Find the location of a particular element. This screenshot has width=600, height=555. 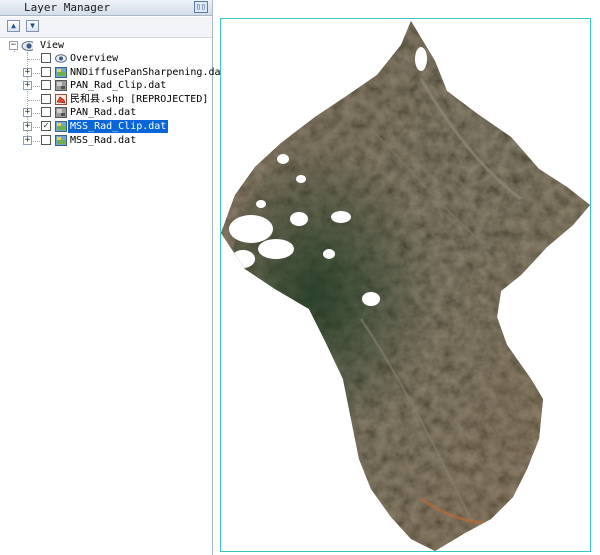

panel-titlebar: Layer Manager ▯▯ is located at coordinates (106, 8).